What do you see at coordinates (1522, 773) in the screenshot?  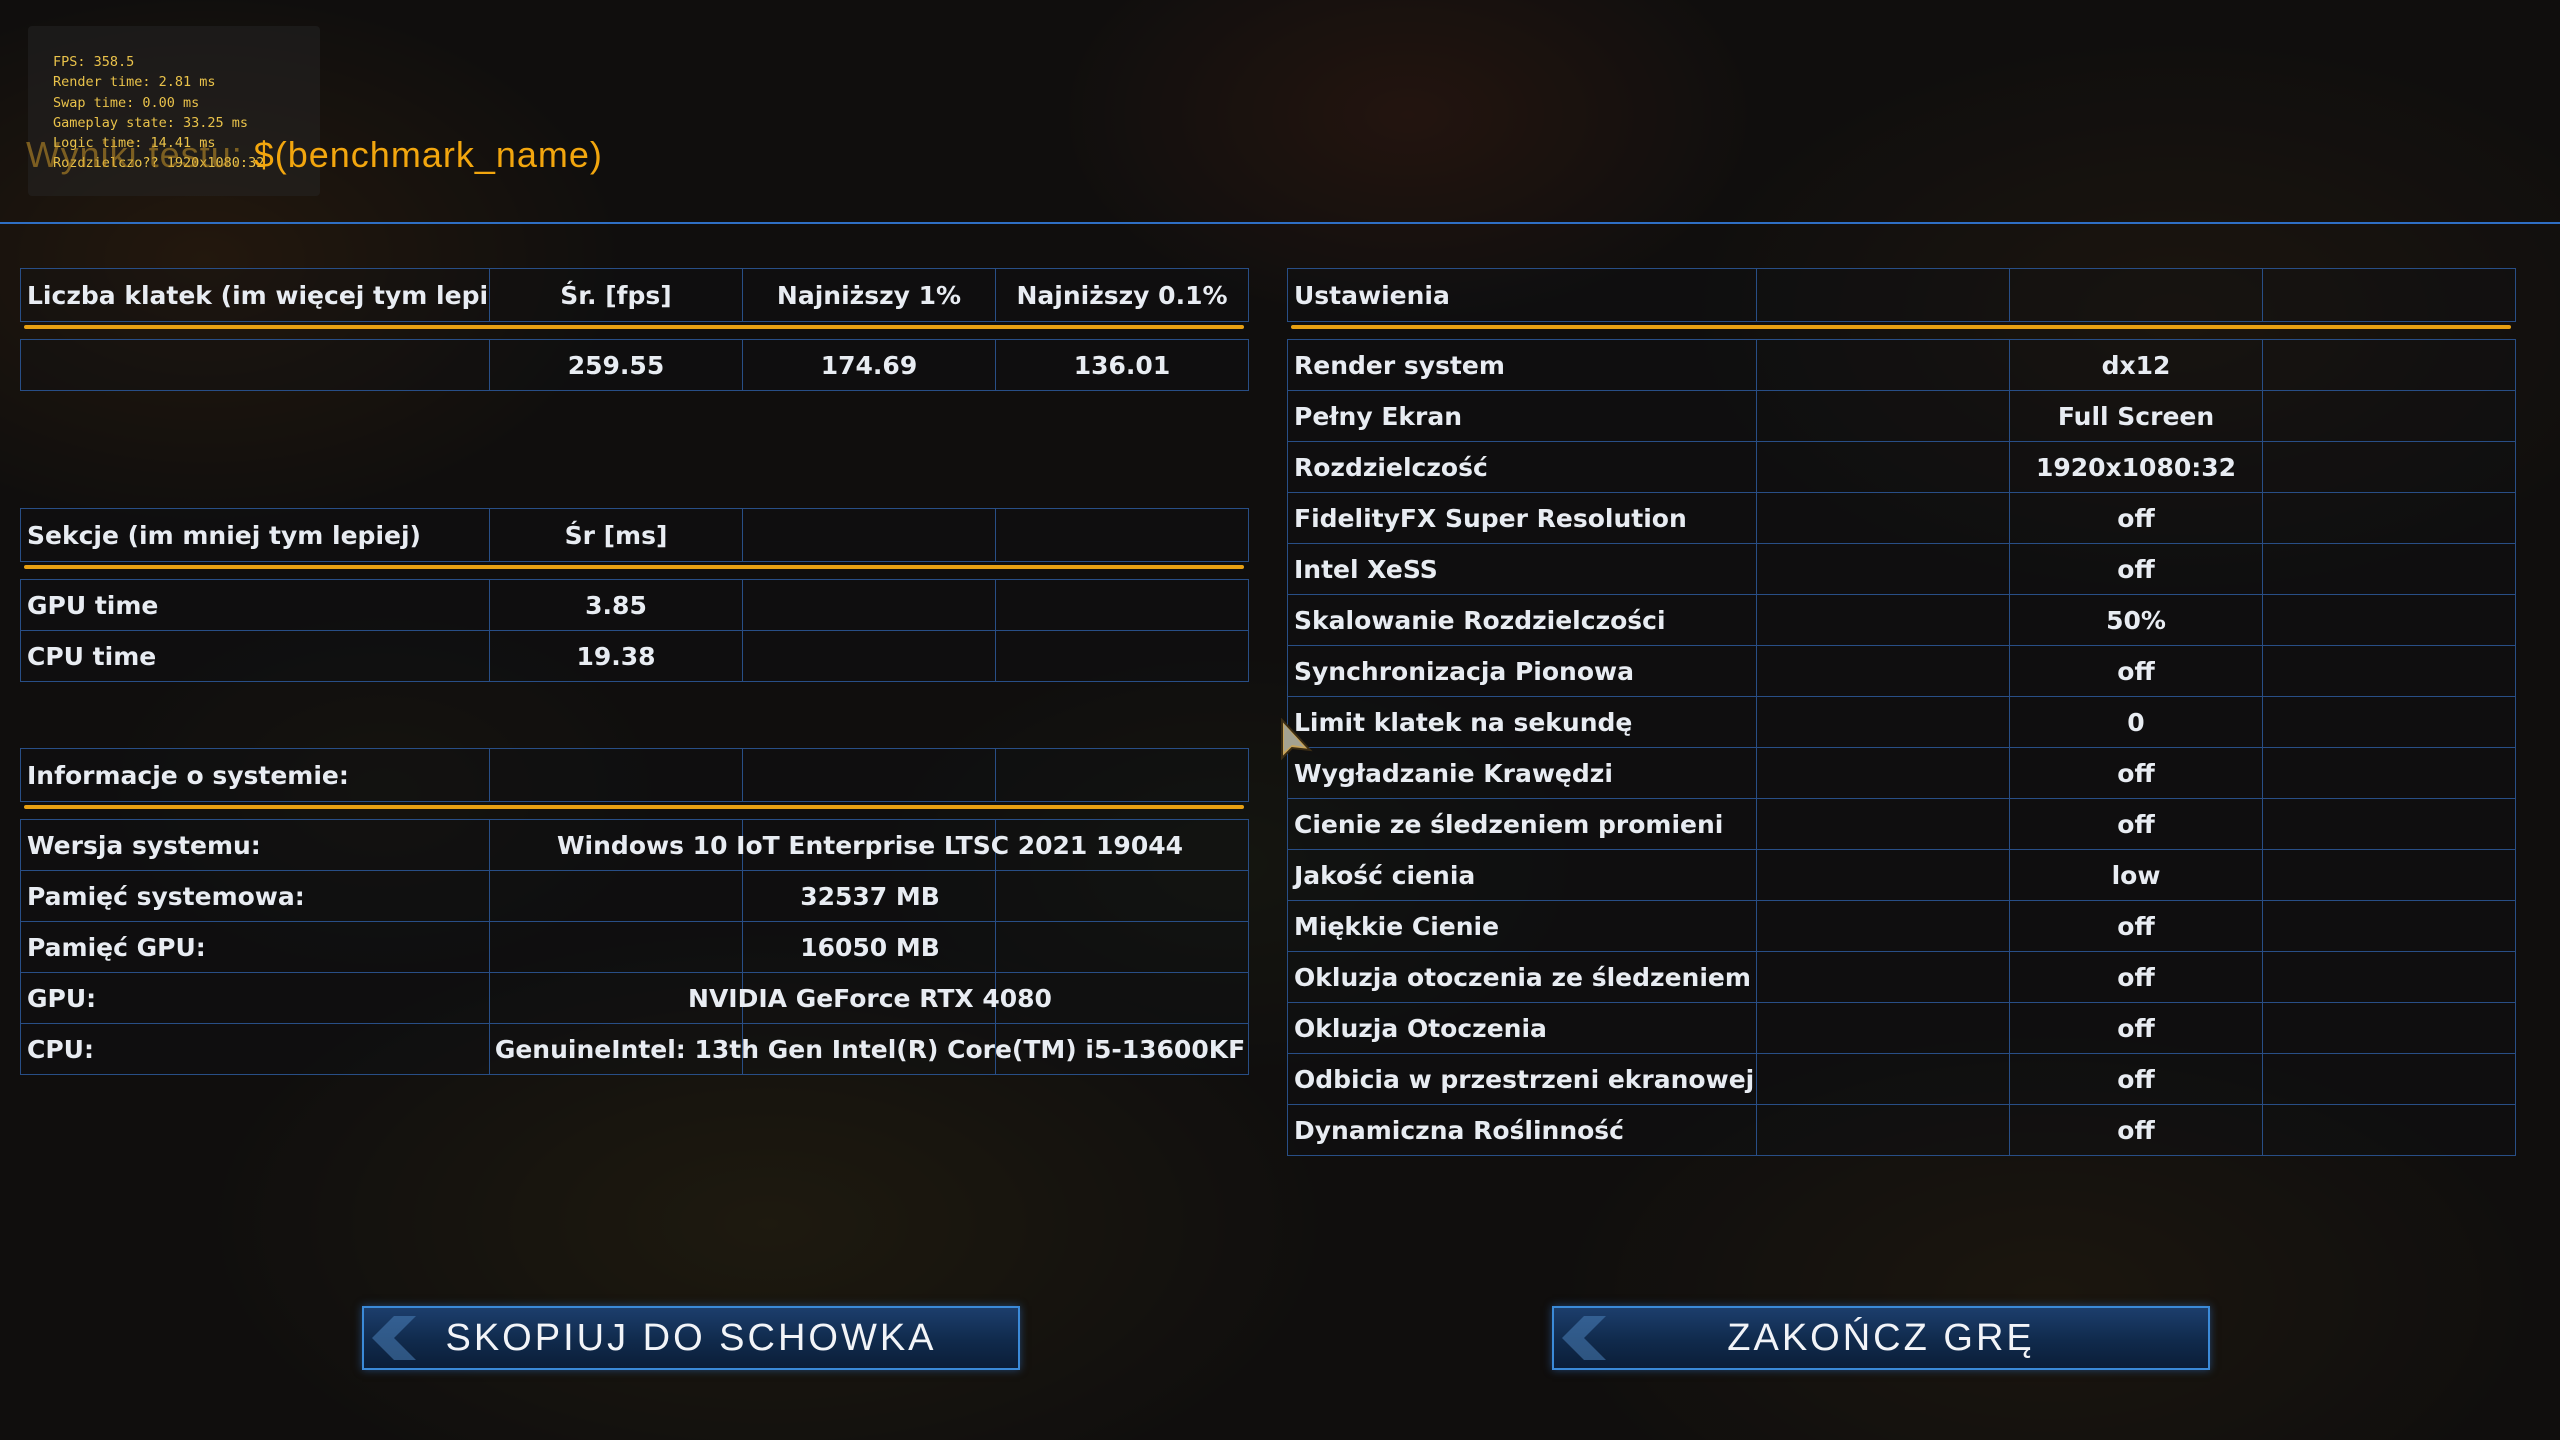 I see `setting-label: Wygładzanie Krawędzi` at bounding box center [1522, 773].